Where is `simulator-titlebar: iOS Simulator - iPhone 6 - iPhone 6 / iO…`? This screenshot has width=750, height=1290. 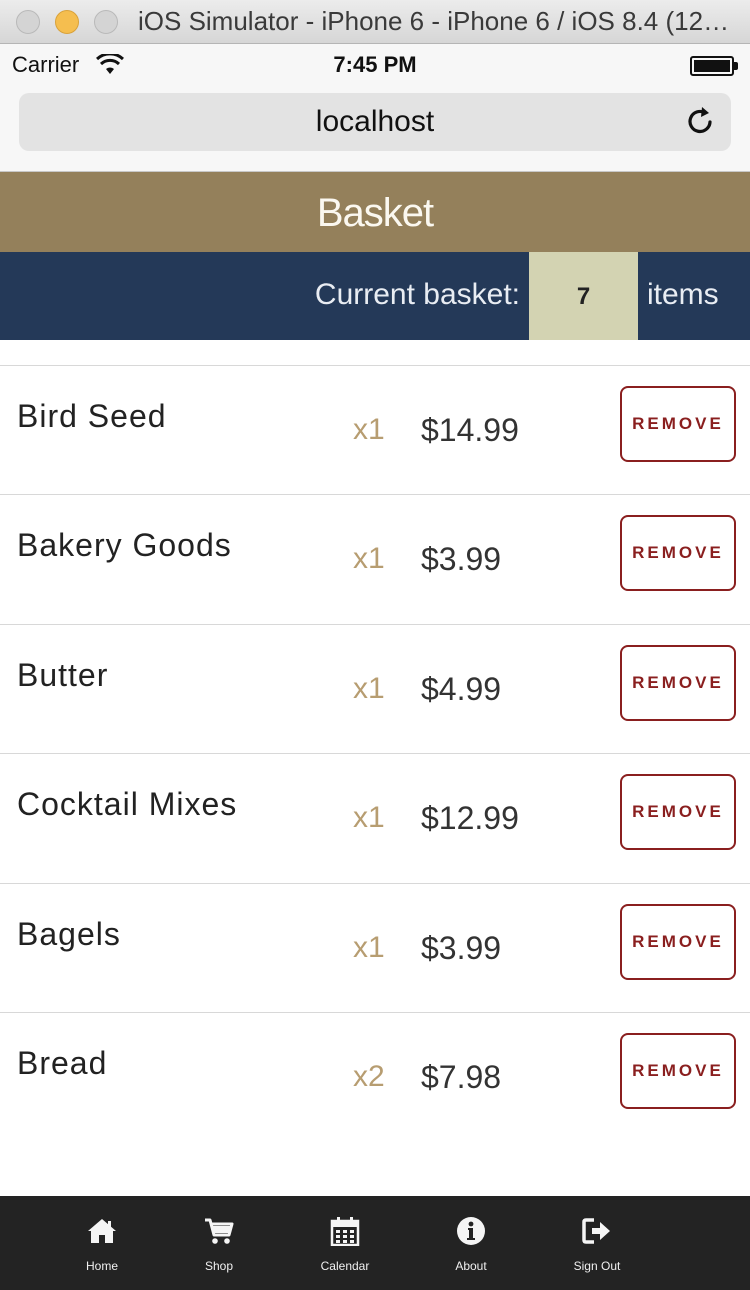
simulator-titlebar: iOS Simulator - iPhone 6 - iPhone 6 / iO… is located at coordinates (375, 22).